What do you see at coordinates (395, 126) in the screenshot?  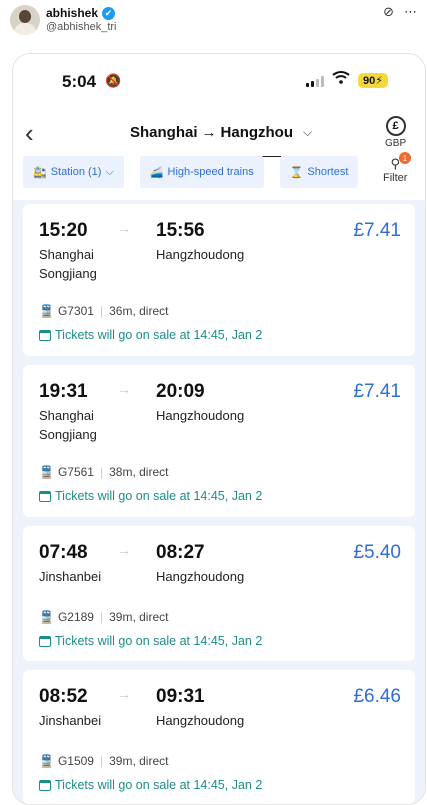 I see `currency-exchange-icon: £` at bounding box center [395, 126].